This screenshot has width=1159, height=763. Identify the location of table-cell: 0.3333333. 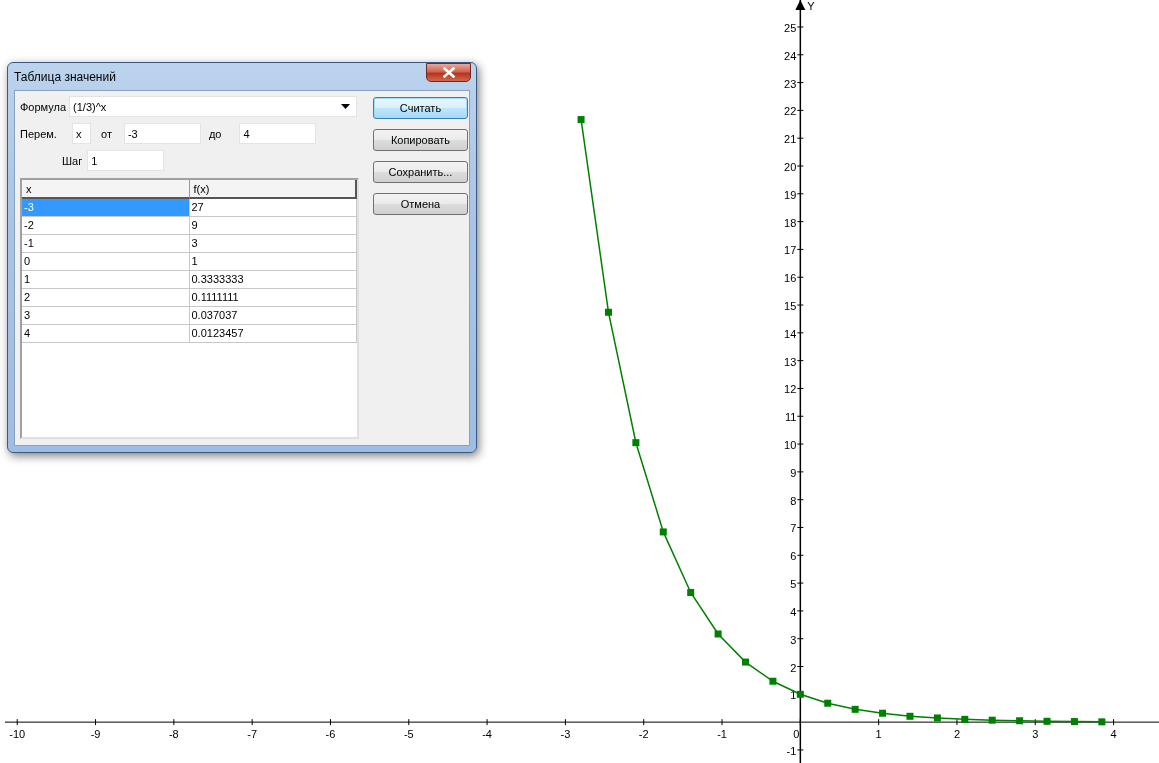
(273, 280).